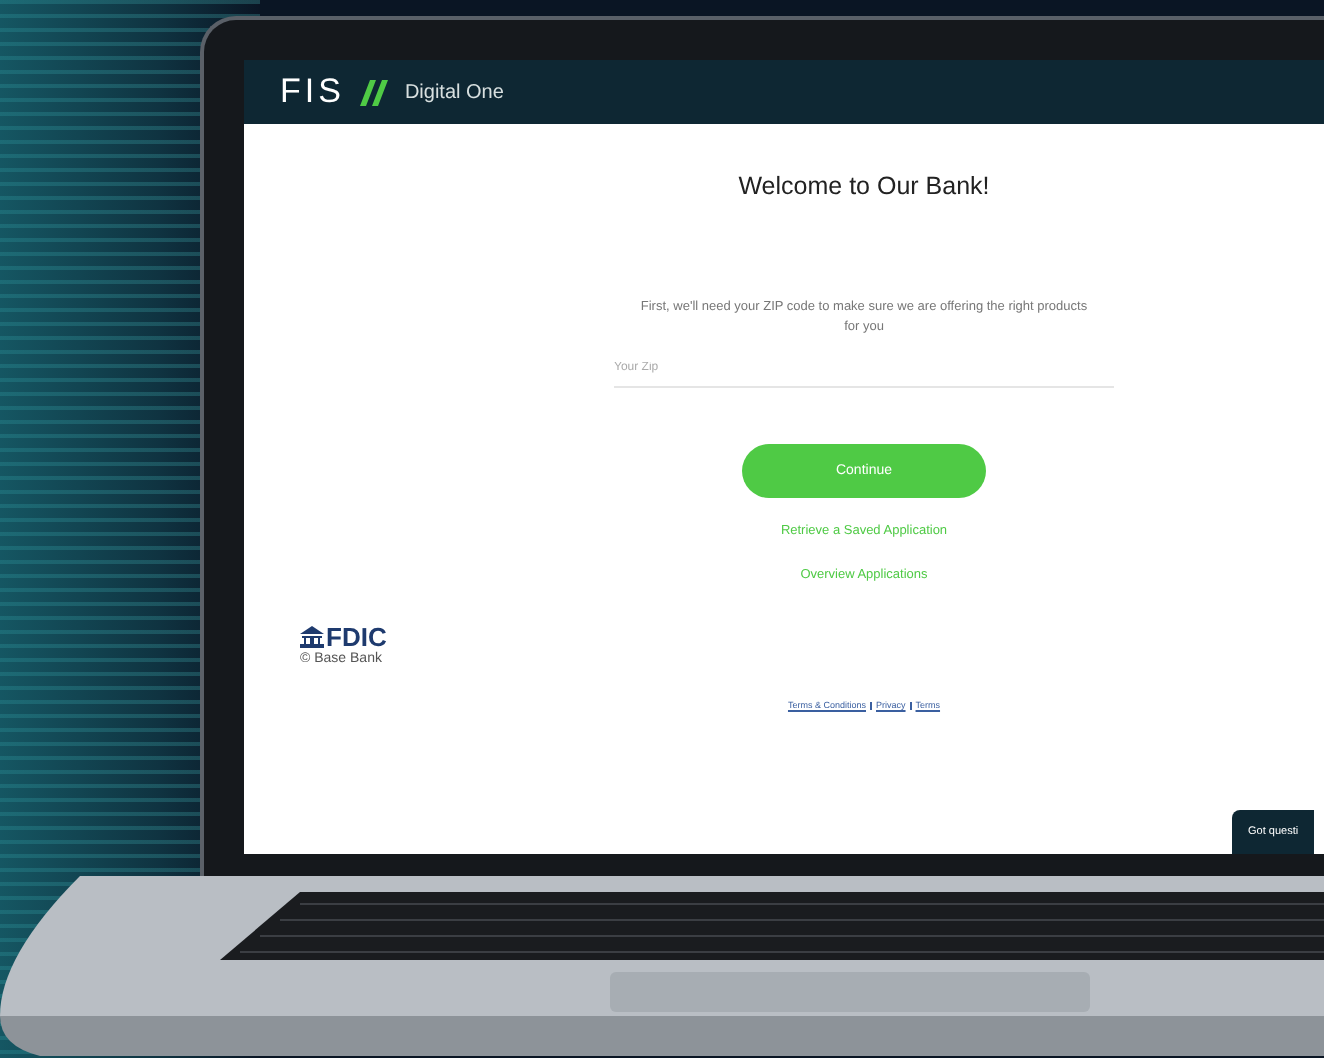  I want to click on fdic-logo: FDIC, so click(343, 637).